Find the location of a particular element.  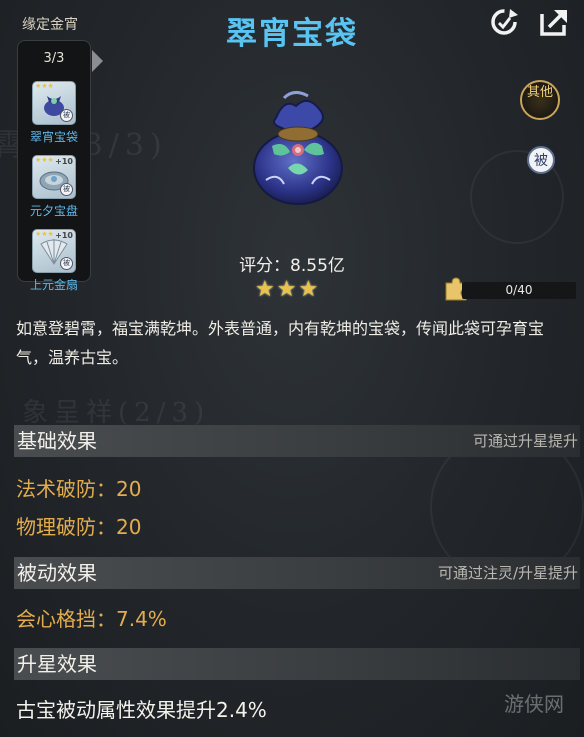

shard-progress-bar: 0/40 is located at coordinates (519, 290).